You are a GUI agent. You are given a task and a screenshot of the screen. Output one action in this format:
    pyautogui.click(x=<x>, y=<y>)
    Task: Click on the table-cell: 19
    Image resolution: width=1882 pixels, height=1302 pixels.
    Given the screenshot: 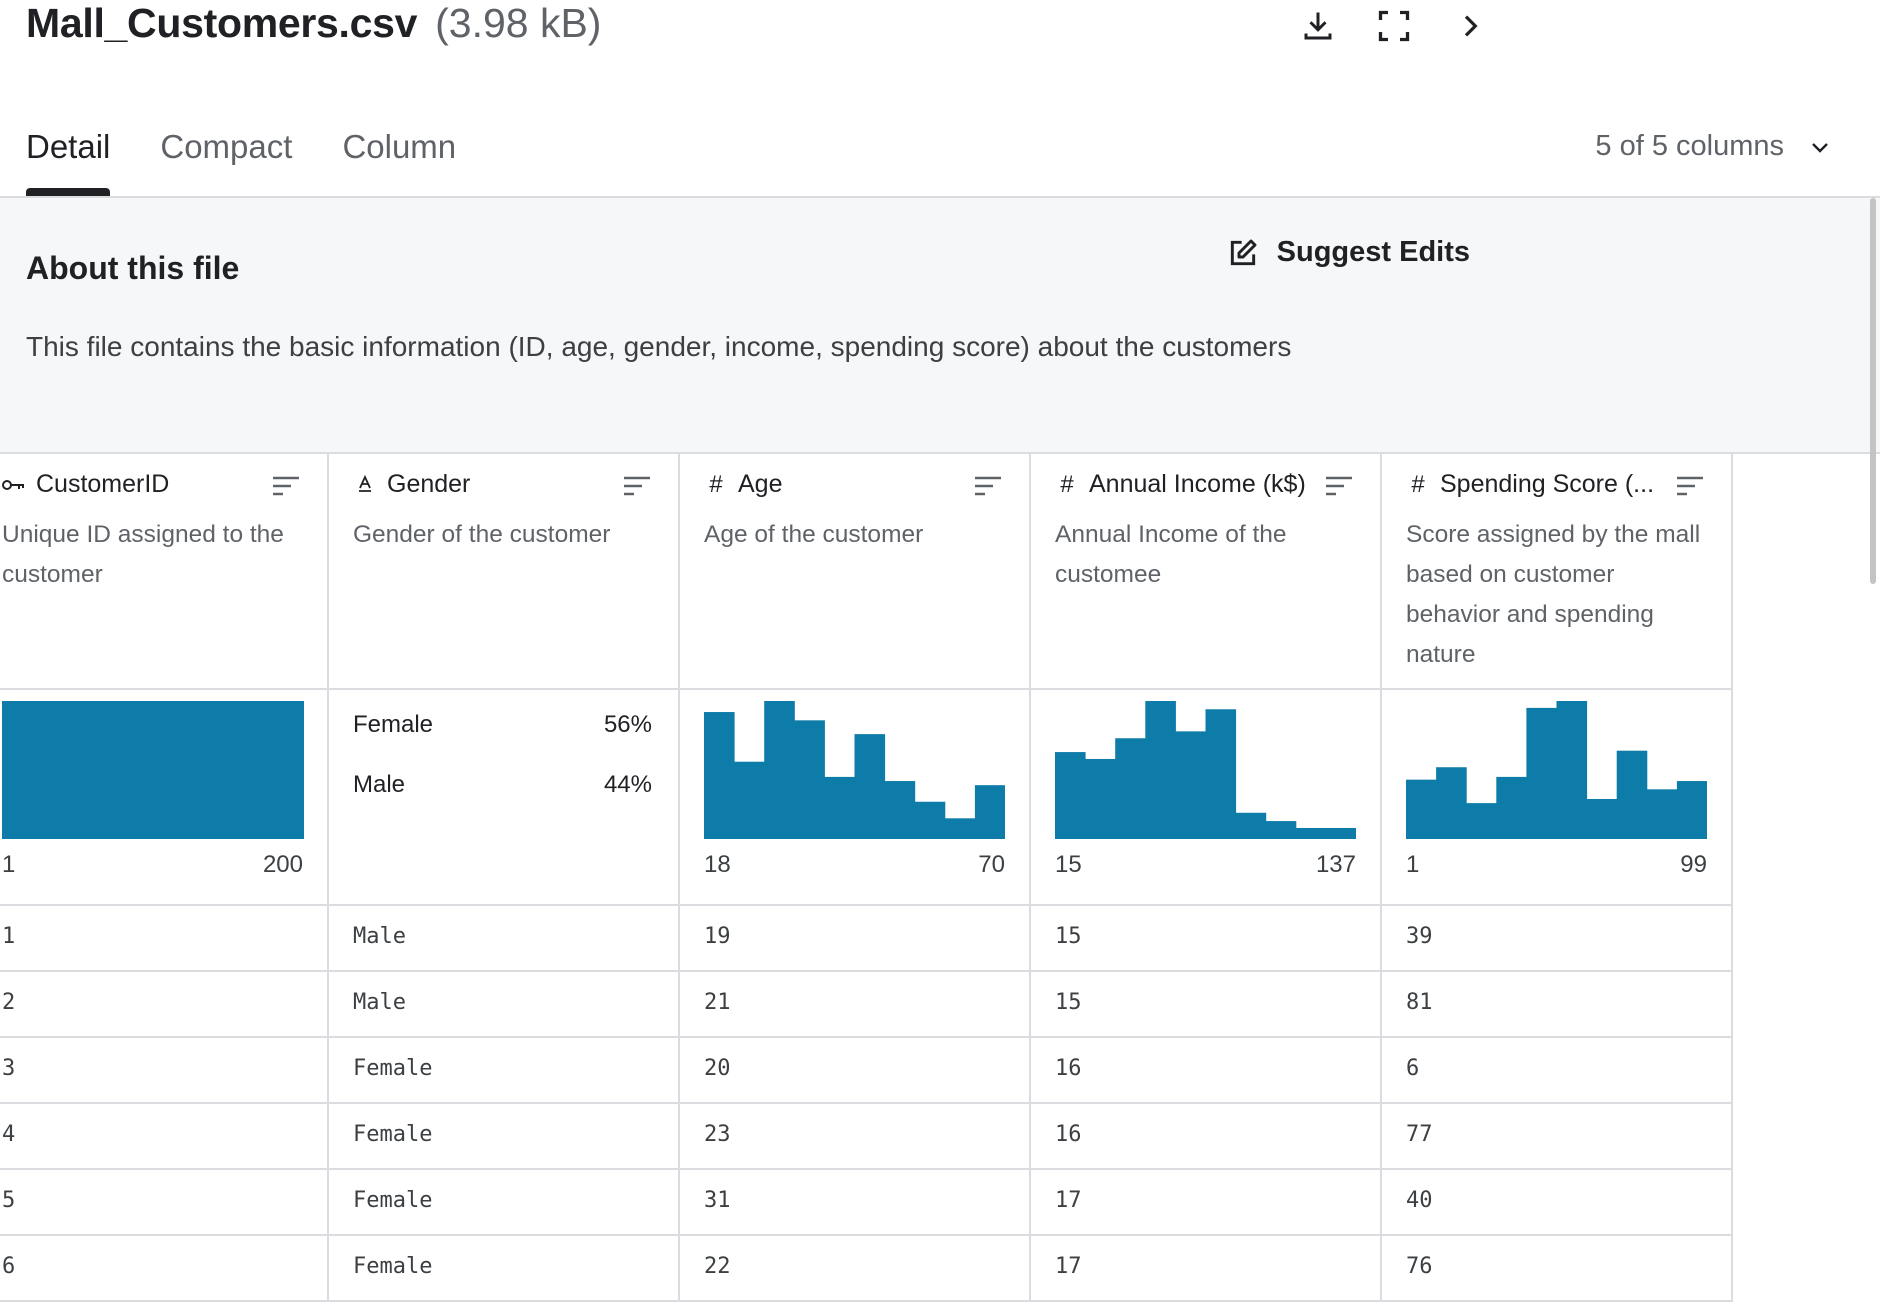 What is the action you would take?
    pyautogui.click(x=717, y=936)
    